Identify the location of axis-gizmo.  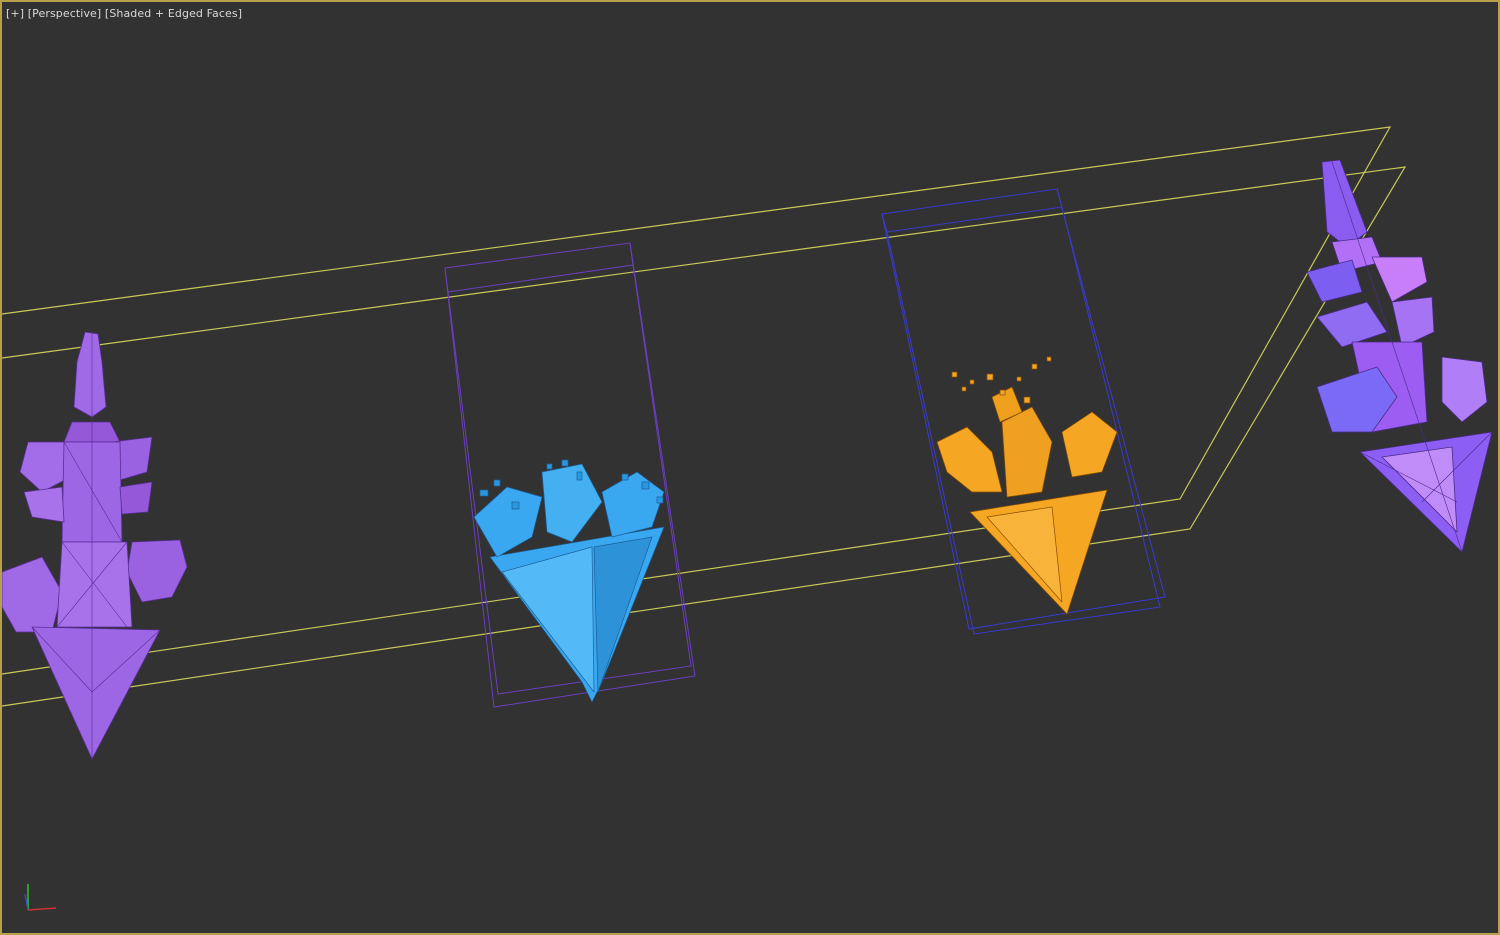
(40, 897).